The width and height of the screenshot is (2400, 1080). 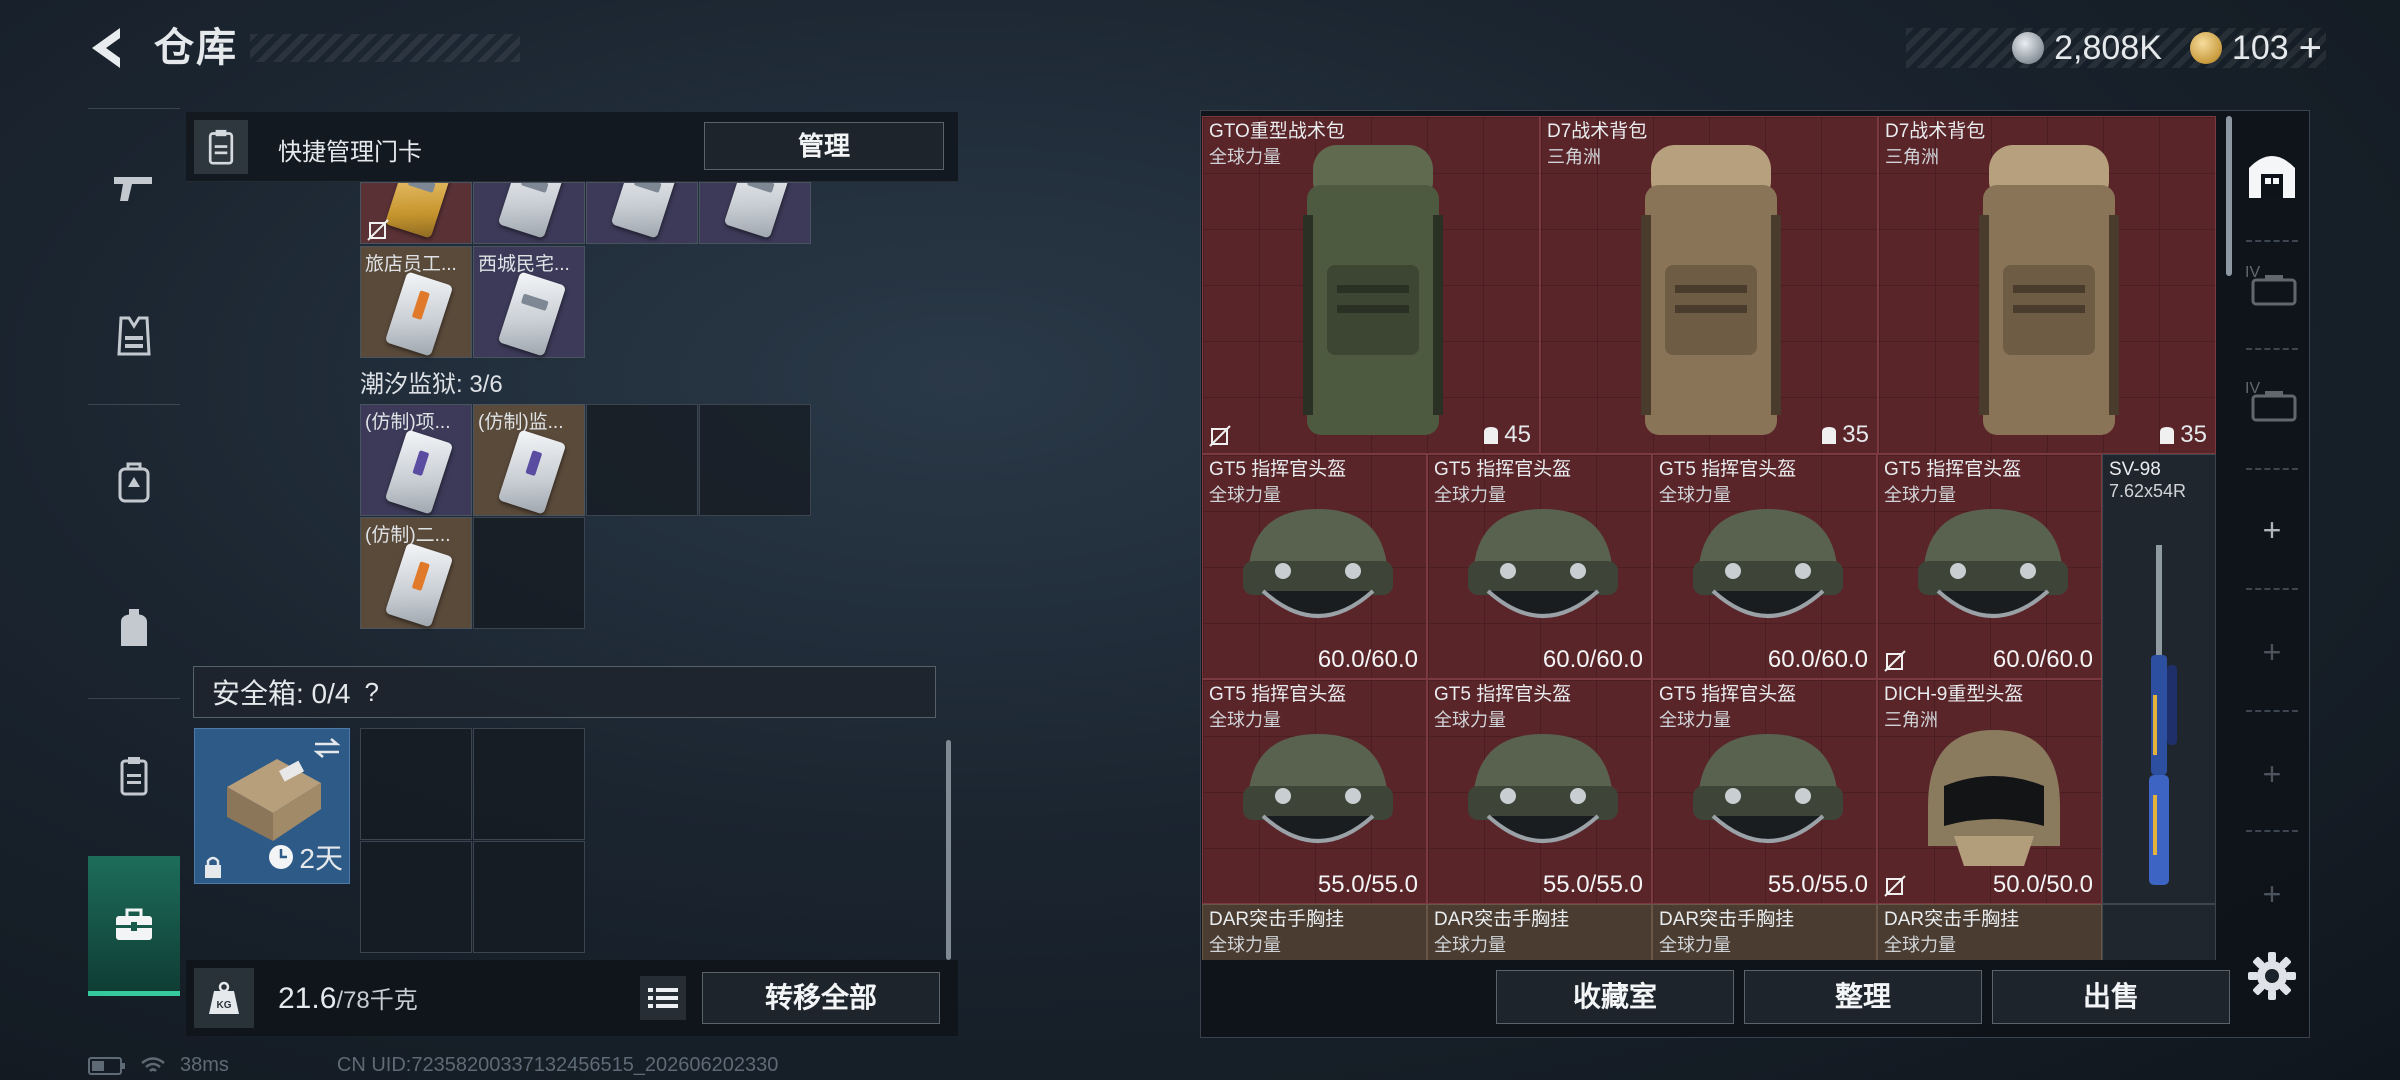 What do you see at coordinates (821, 998) in the screenshot?
I see `transfer-all-button: 转移全部` at bounding box center [821, 998].